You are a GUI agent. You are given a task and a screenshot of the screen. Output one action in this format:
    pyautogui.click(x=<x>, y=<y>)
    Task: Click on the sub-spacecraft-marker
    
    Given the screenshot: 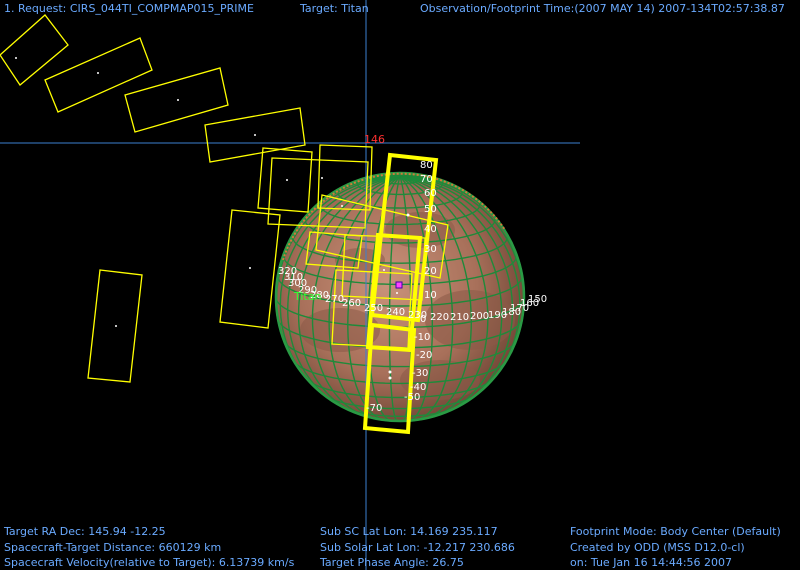 What is the action you would take?
    pyautogui.click(x=399, y=285)
    